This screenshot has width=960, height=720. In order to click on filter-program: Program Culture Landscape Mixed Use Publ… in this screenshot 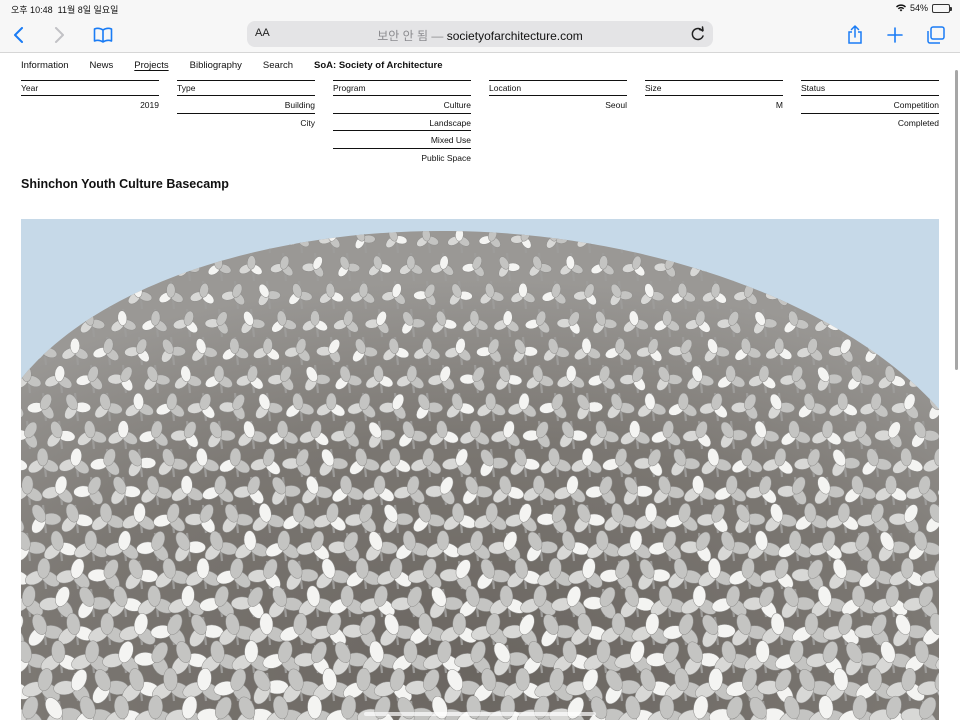, I will do `click(402, 123)`.